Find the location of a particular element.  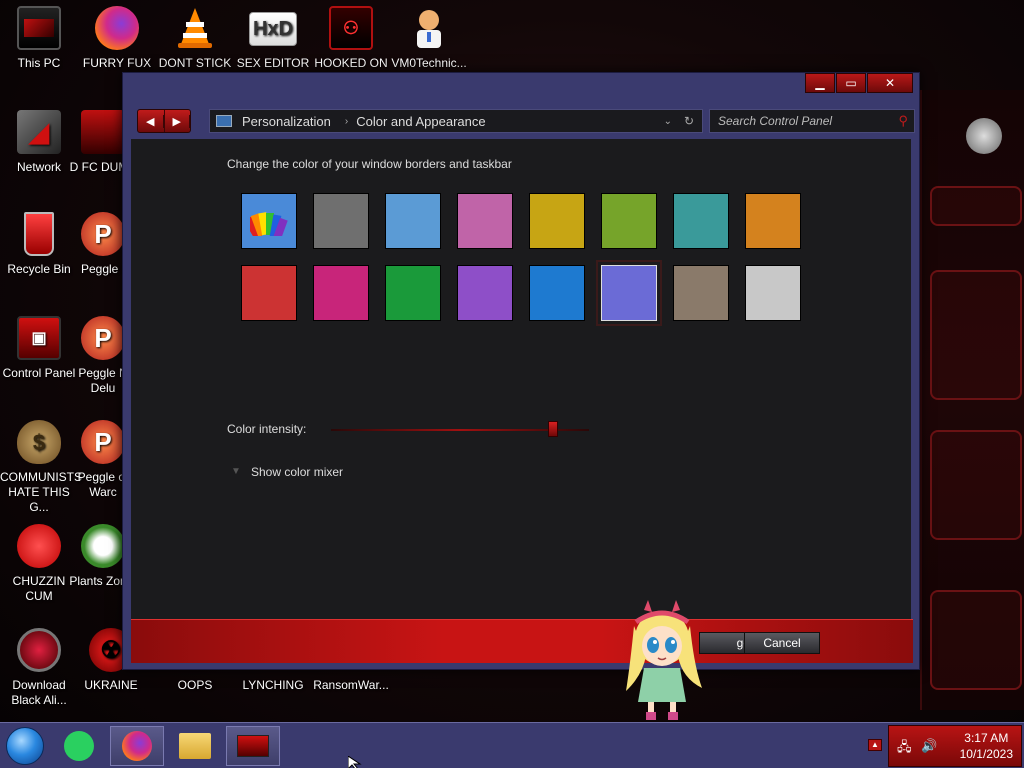

taskbar-file-explorer is located at coordinates (195, 746).